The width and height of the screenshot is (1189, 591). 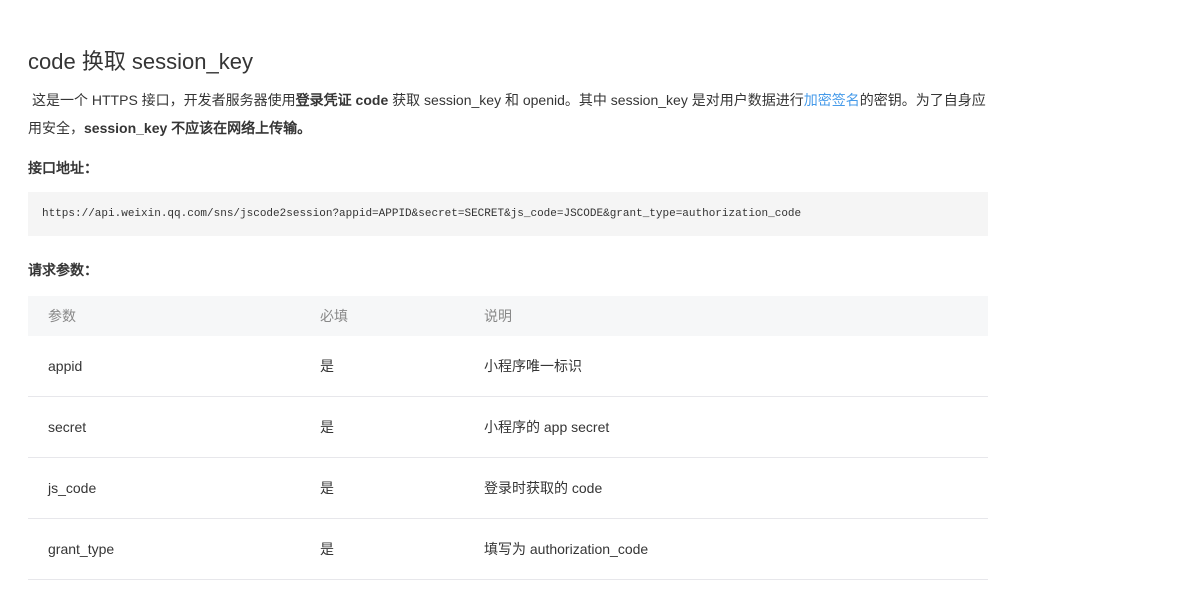 I want to click on cell-param: secret, so click(x=164, y=427).